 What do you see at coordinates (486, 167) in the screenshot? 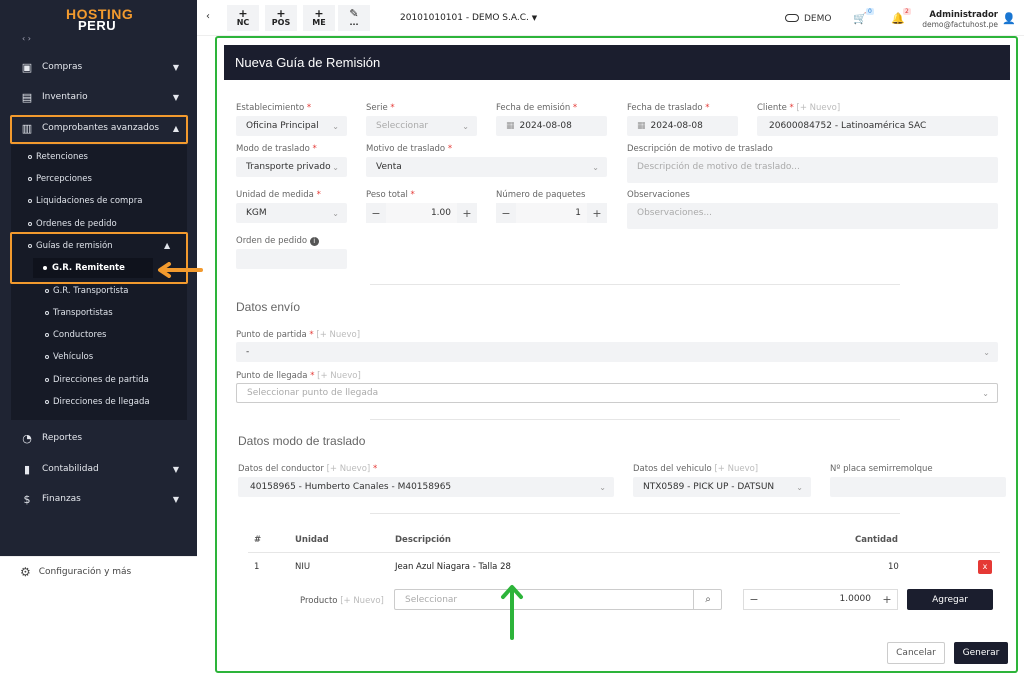
I see `motivo-select: Venta ⌄` at bounding box center [486, 167].